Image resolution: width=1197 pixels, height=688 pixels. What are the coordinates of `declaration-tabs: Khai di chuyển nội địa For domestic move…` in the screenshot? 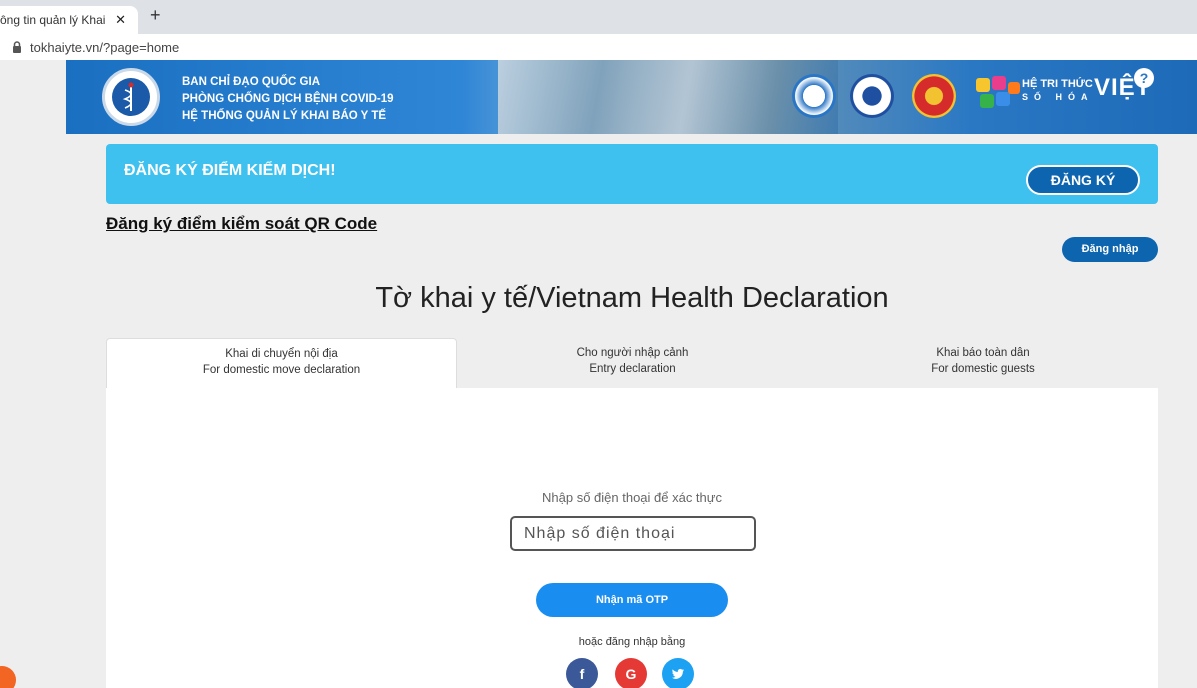 It's located at (632, 363).